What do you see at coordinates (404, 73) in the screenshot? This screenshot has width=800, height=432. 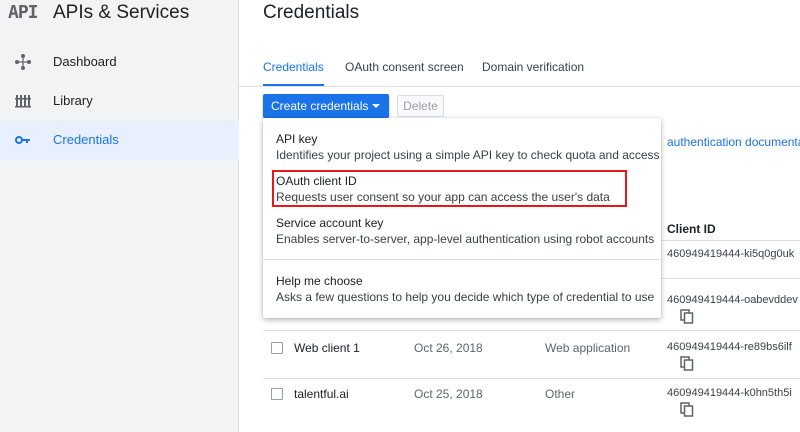 I see `tab-oauth-consent-screen: OAuth consent screen` at bounding box center [404, 73].